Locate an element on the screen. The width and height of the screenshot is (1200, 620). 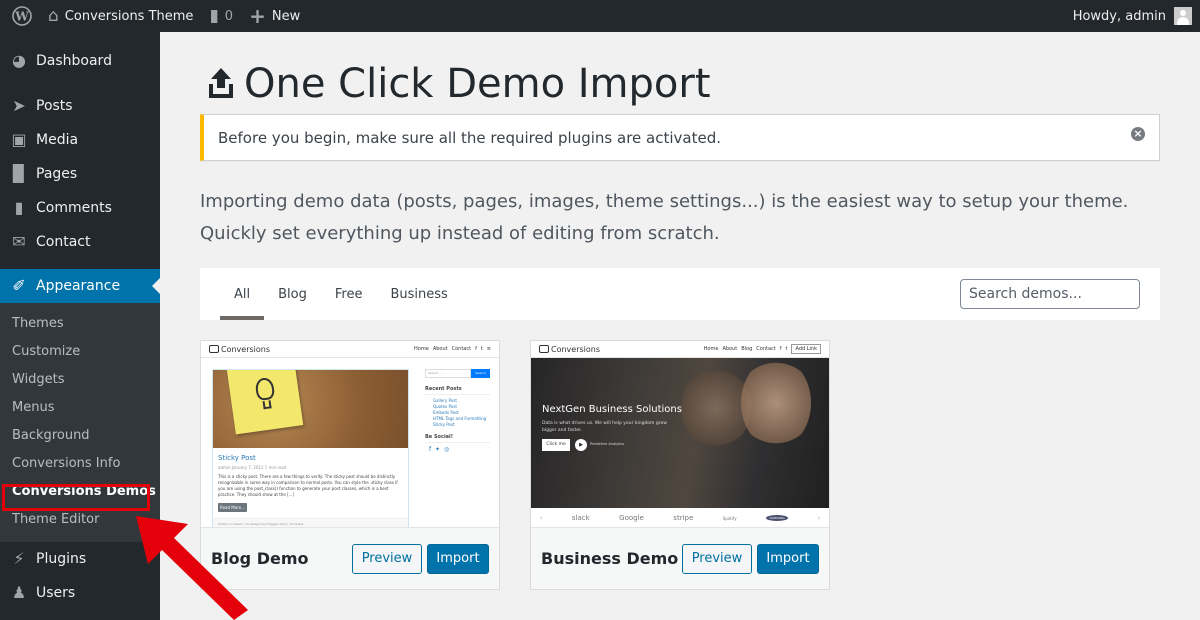
submenu-item-customize: Customize is located at coordinates (80, 352).